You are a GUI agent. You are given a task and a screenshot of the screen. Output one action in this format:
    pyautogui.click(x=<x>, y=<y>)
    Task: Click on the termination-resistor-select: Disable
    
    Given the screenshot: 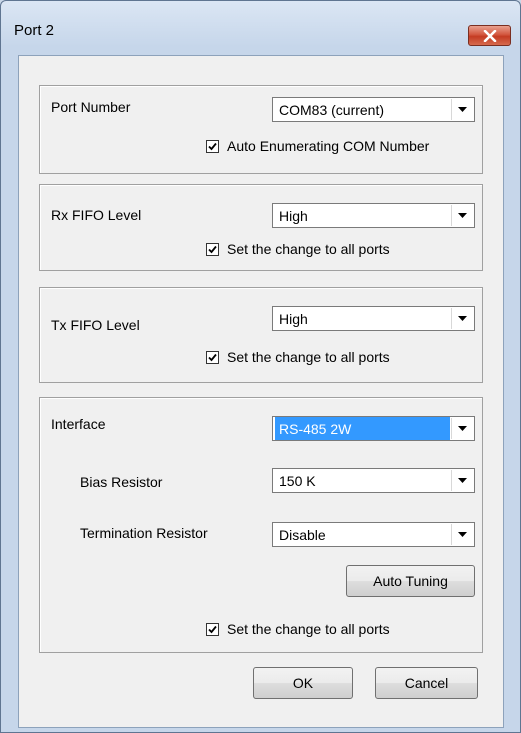 What is the action you would take?
    pyautogui.click(x=373, y=534)
    